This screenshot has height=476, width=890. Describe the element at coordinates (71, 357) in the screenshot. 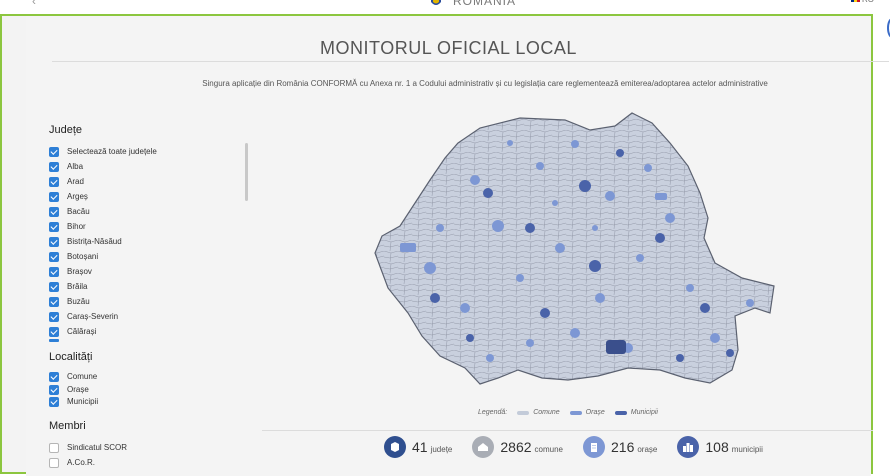

I see `localitati-heading: Localități` at that location.